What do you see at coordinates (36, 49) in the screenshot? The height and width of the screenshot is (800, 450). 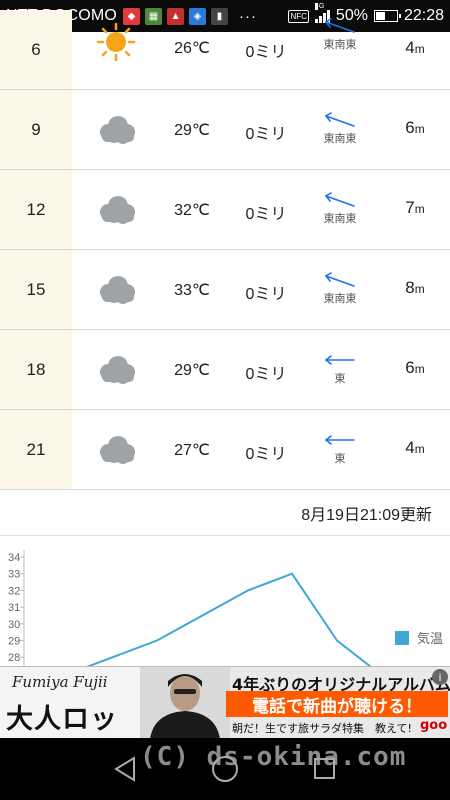 I see `forecast-hour: 6` at bounding box center [36, 49].